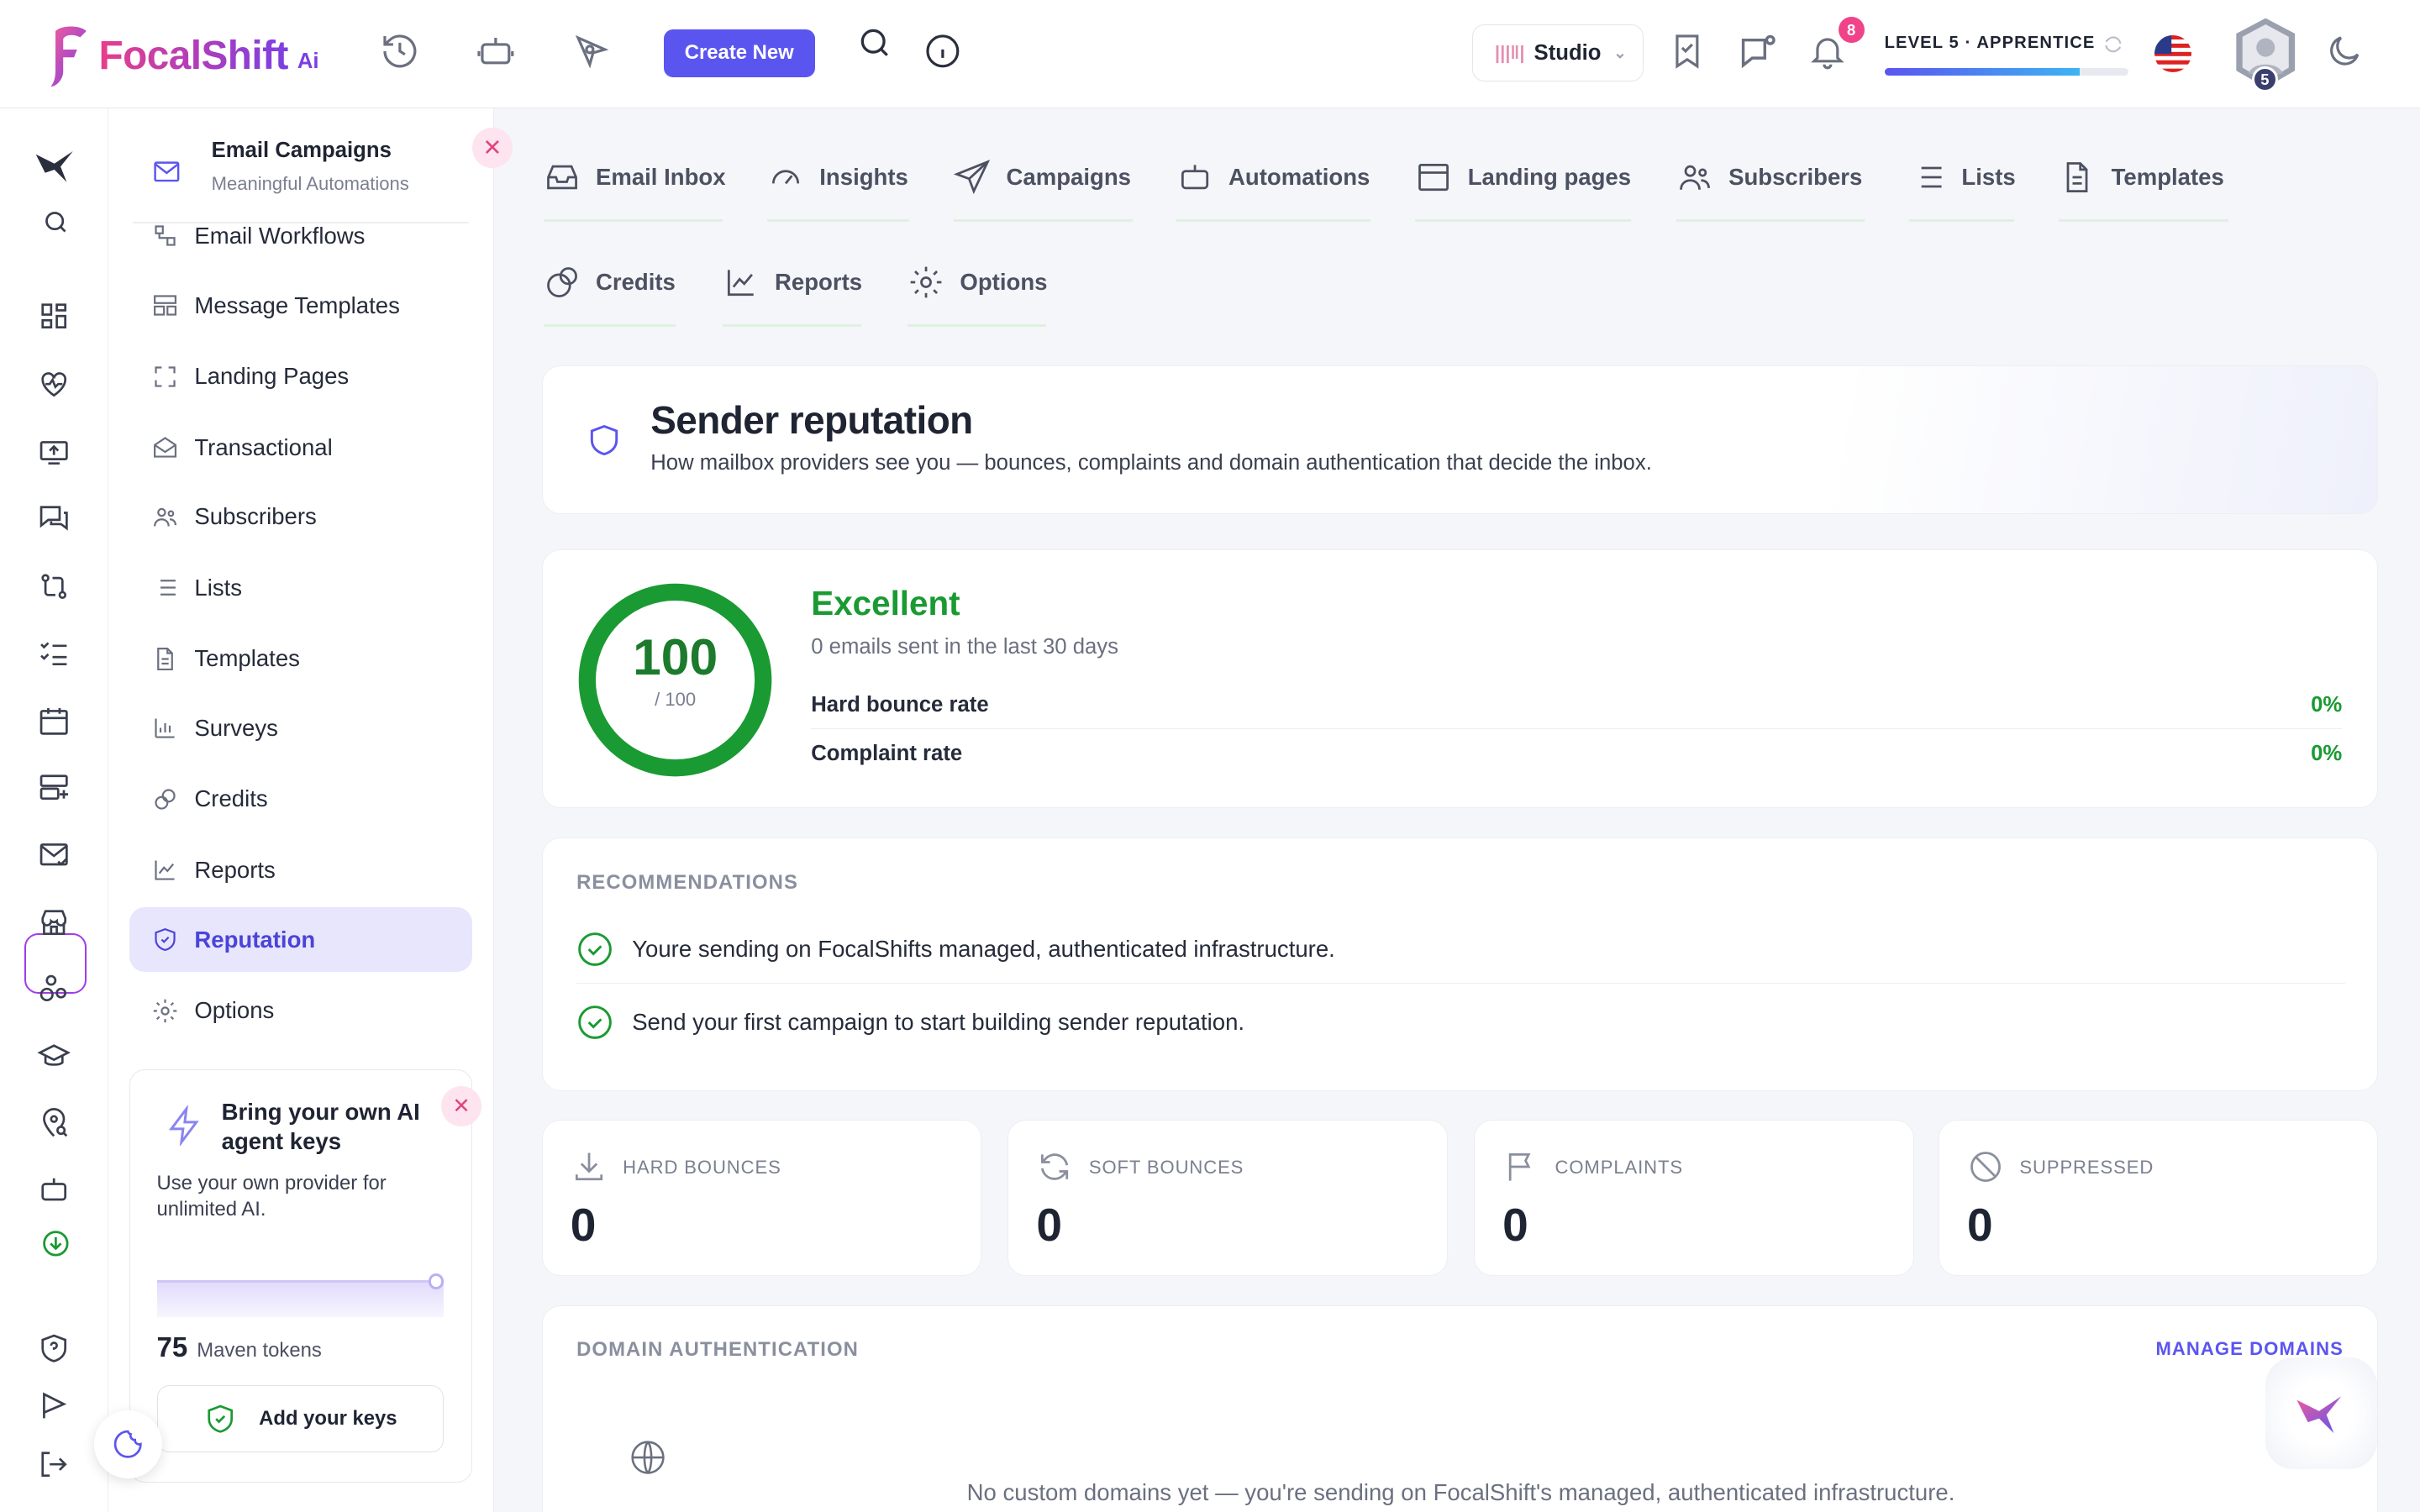  I want to click on stat-label: SOFT BOUNCES, so click(1166, 1167).